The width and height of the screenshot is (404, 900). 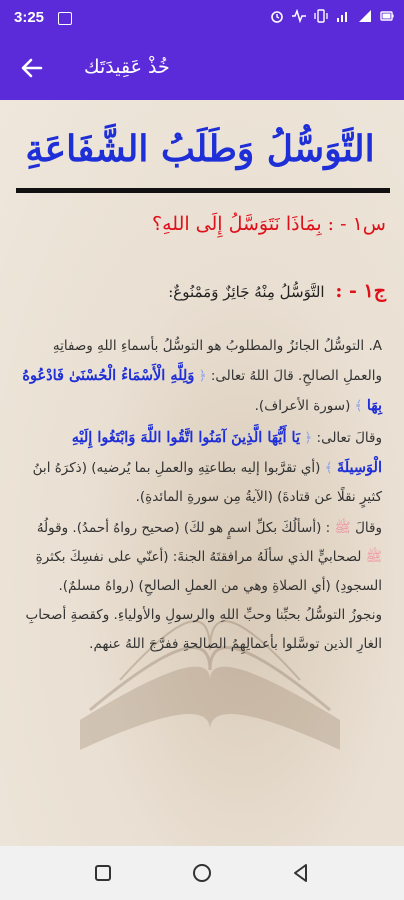 I want to click on paragraph-text: (سورة الأعراف)., so click(x=302, y=406).